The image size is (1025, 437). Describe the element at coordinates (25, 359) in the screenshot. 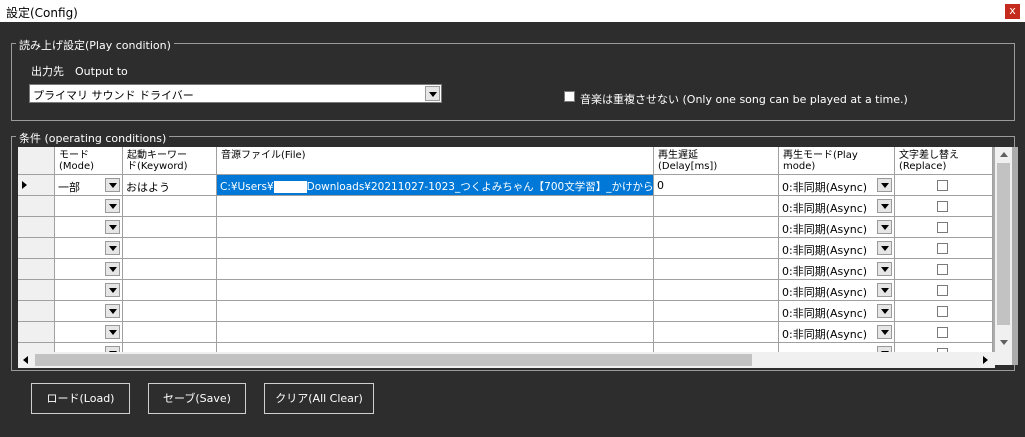

I see `scroll-left-icon` at that location.